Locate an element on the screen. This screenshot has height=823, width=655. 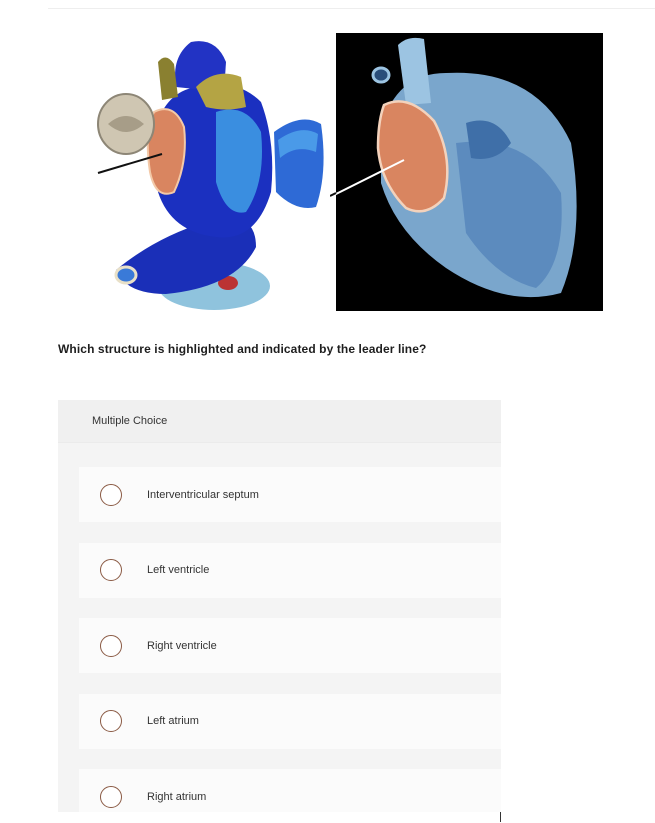
multiple-choice-header: Multiple Choice is located at coordinates (279, 421).